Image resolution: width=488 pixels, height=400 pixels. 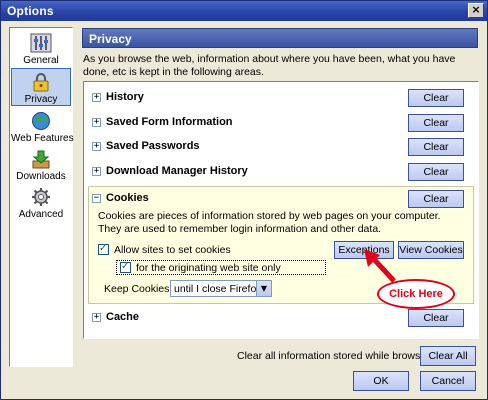 I want to click on sidebar-item-downloads: Downloads, so click(x=41, y=165).